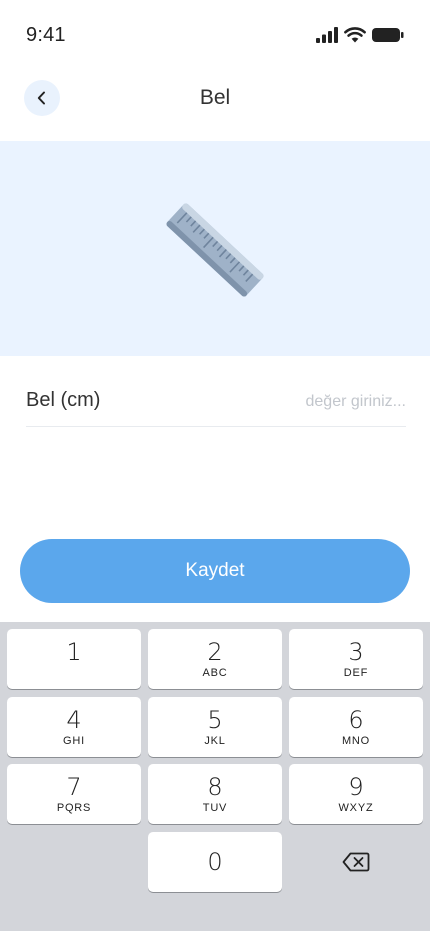 The width and height of the screenshot is (430, 931). I want to click on key-digit: 9, so click(356, 786).